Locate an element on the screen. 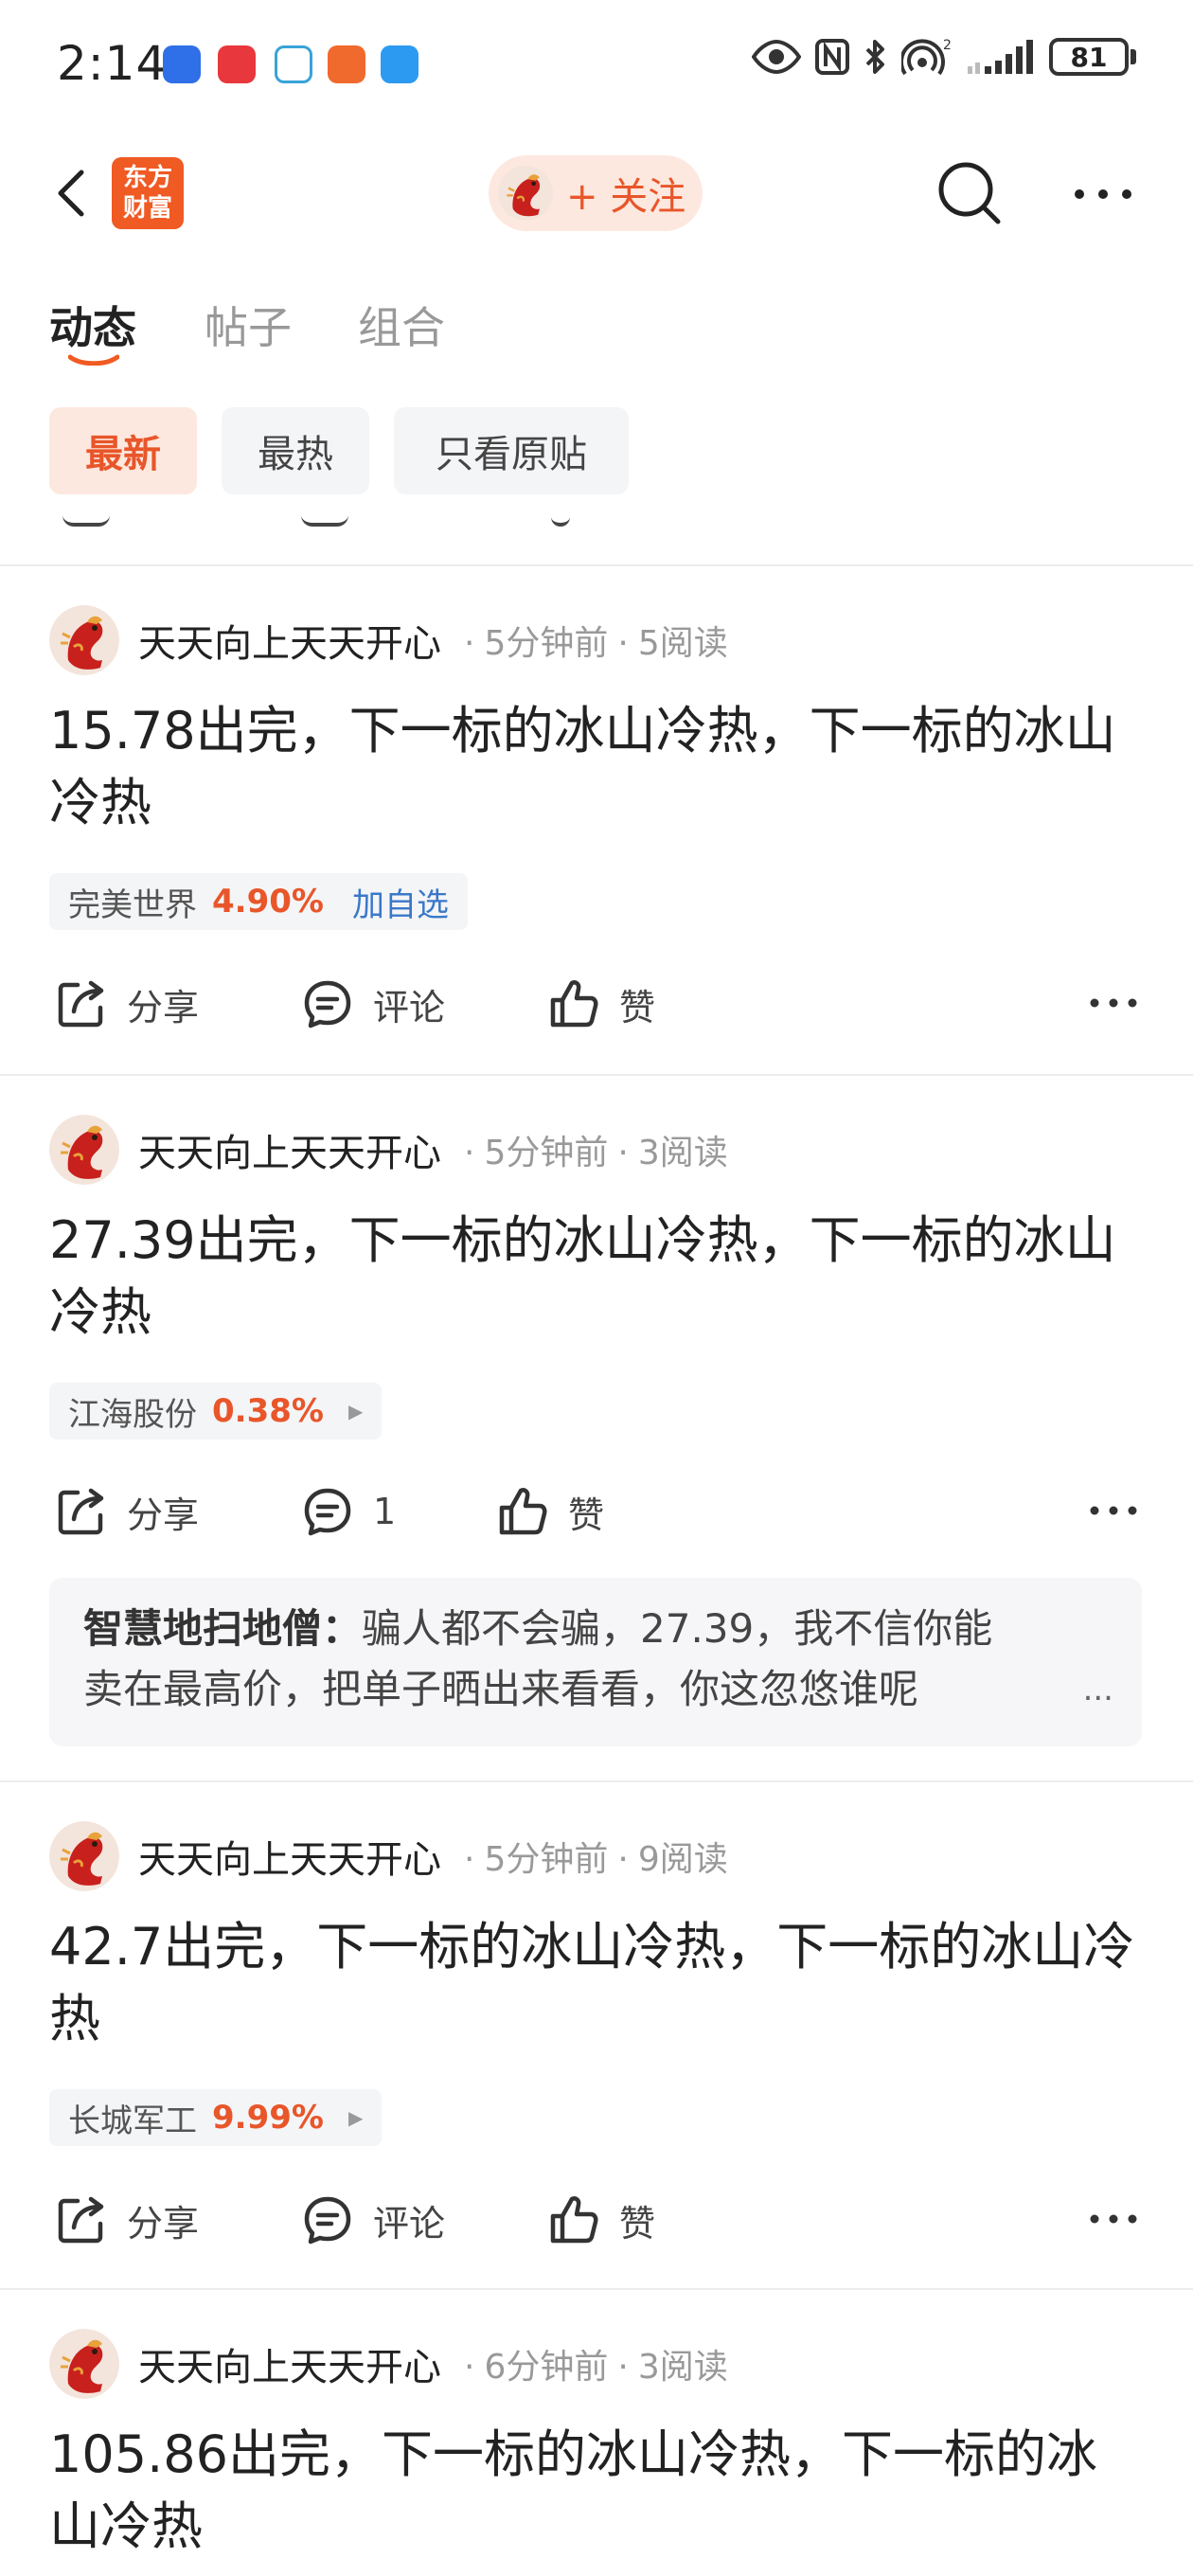  comment-text-line1: 骗人都不会骗，27.39，我不信你能 is located at coordinates (677, 1628).